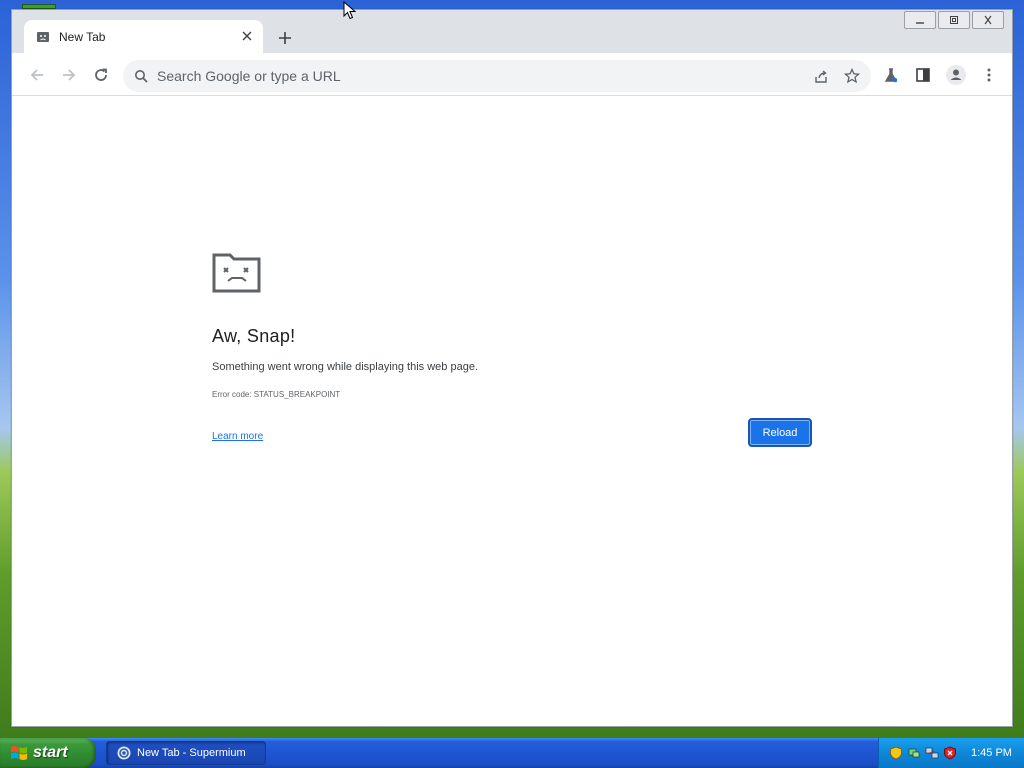  I want to click on side-panel-button, so click(923, 75).